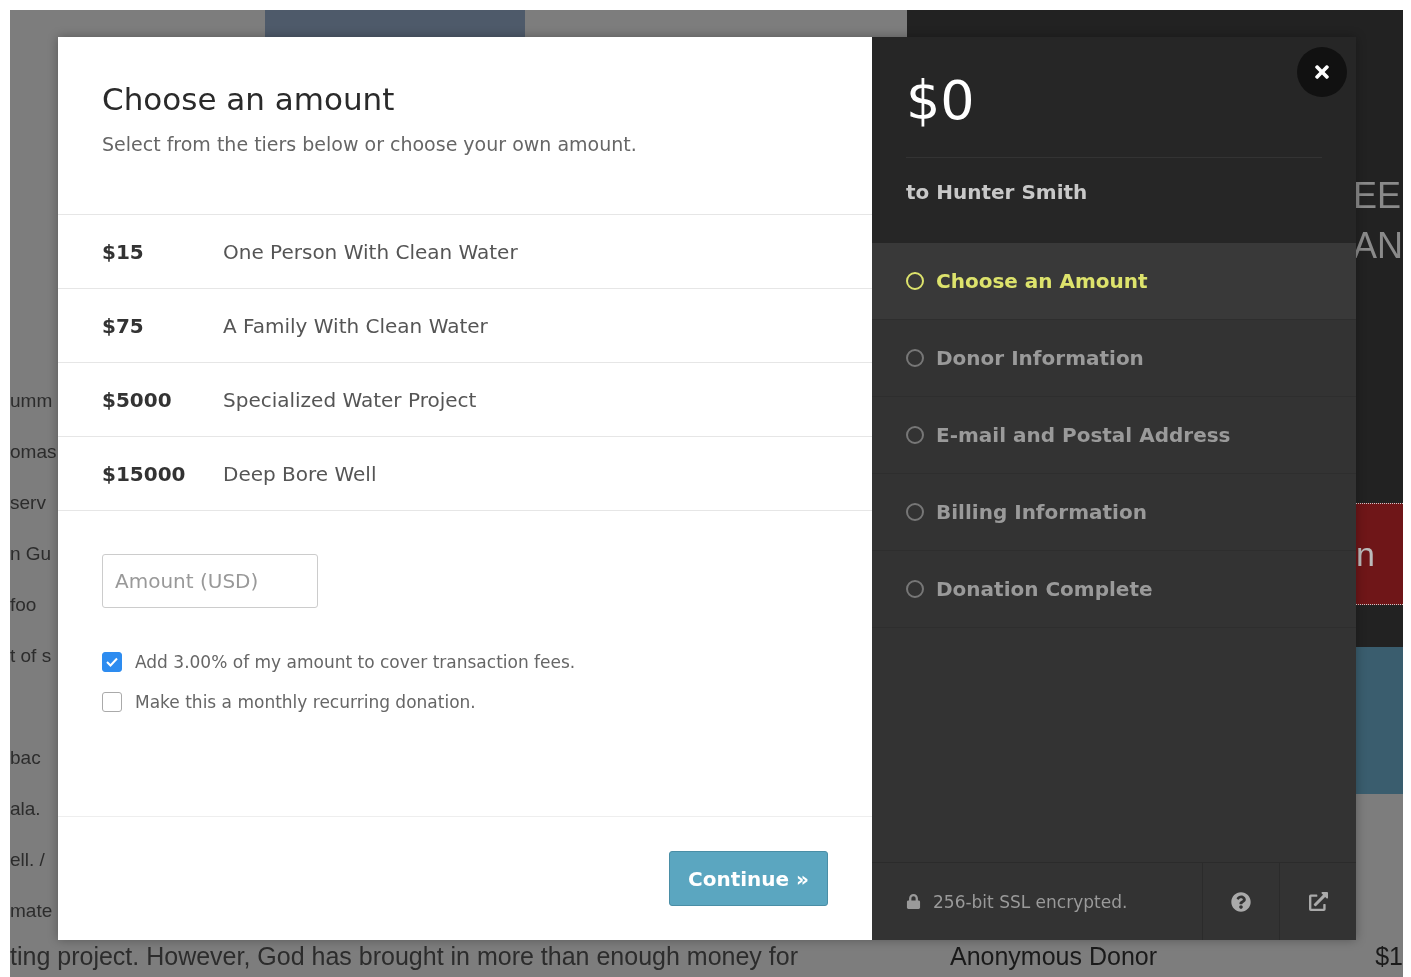 This screenshot has height=977, width=1411. Describe the element at coordinates (31, 911) in the screenshot. I see `background-text: mate` at that location.